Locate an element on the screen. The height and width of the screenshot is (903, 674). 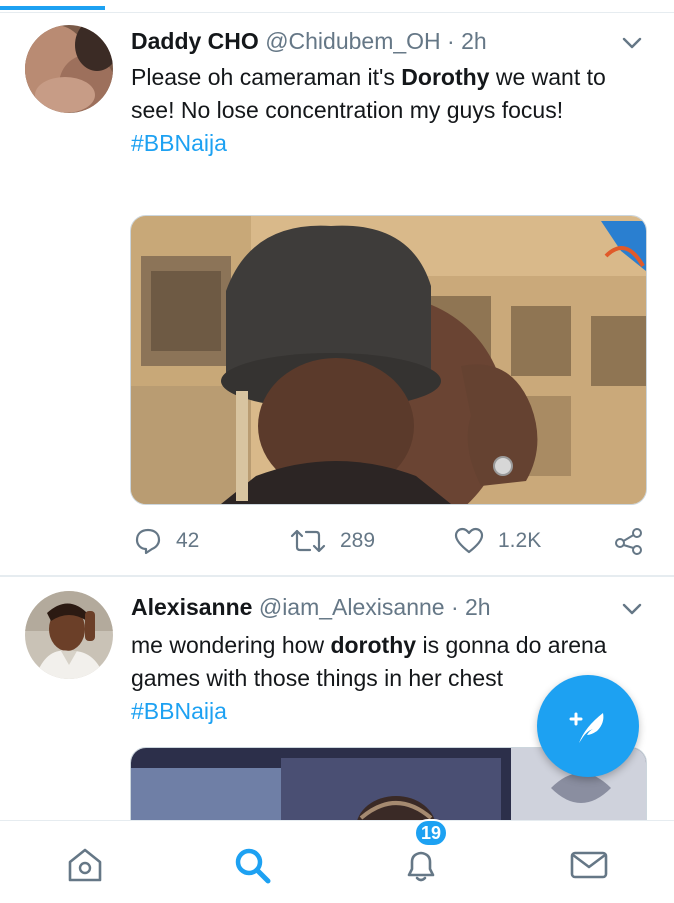
compose-tweet-button is located at coordinates (588, 726).